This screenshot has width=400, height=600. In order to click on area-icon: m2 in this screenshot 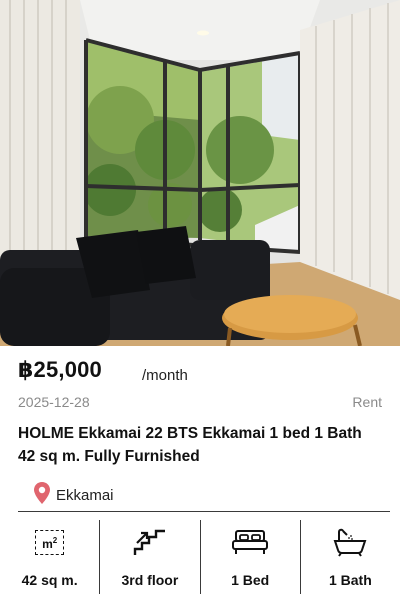, I will do `click(50, 542)`.